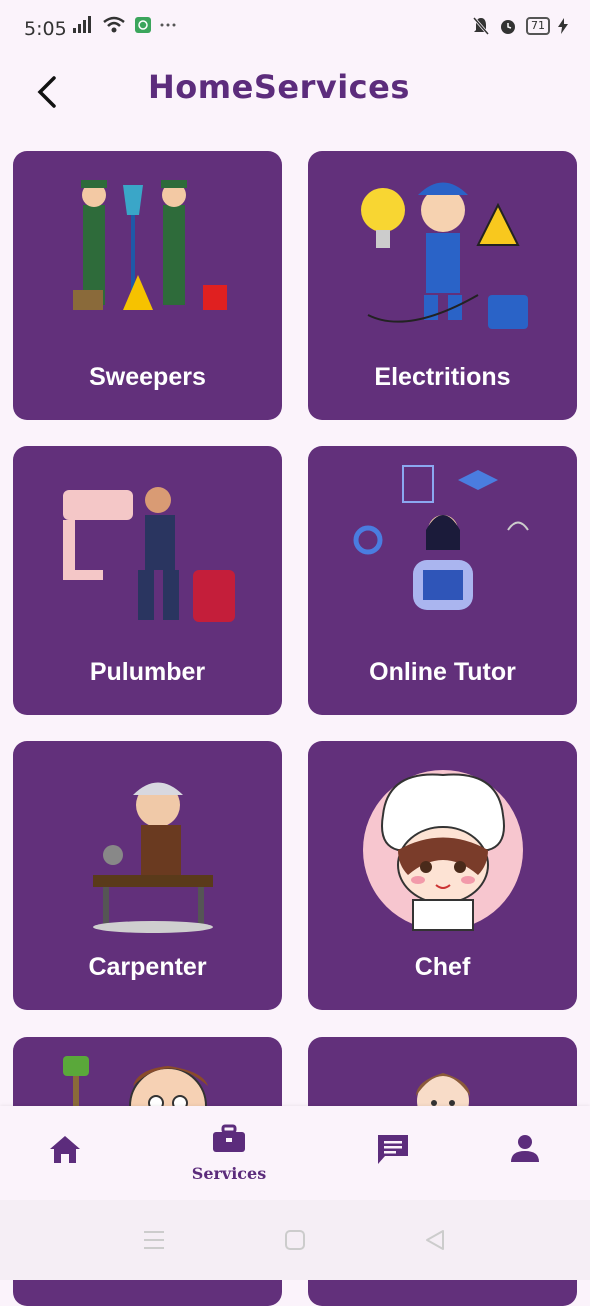  Describe the element at coordinates (279, 87) in the screenshot. I see `page-title: HomeServices` at that location.